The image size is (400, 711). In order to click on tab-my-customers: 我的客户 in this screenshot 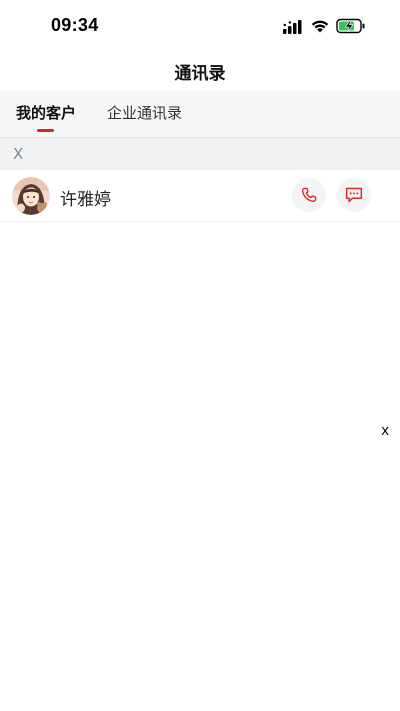, I will do `click(46, 112)`.